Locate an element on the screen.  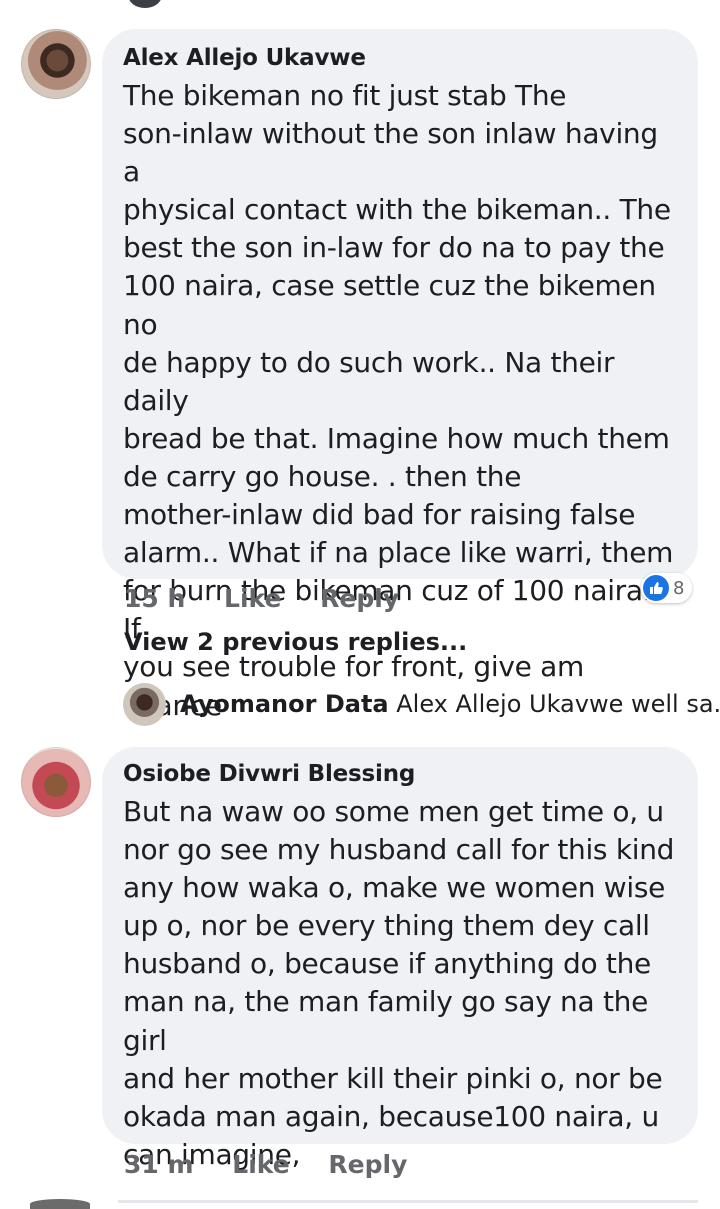
previous-avatar is located at coordinates (145, 4).